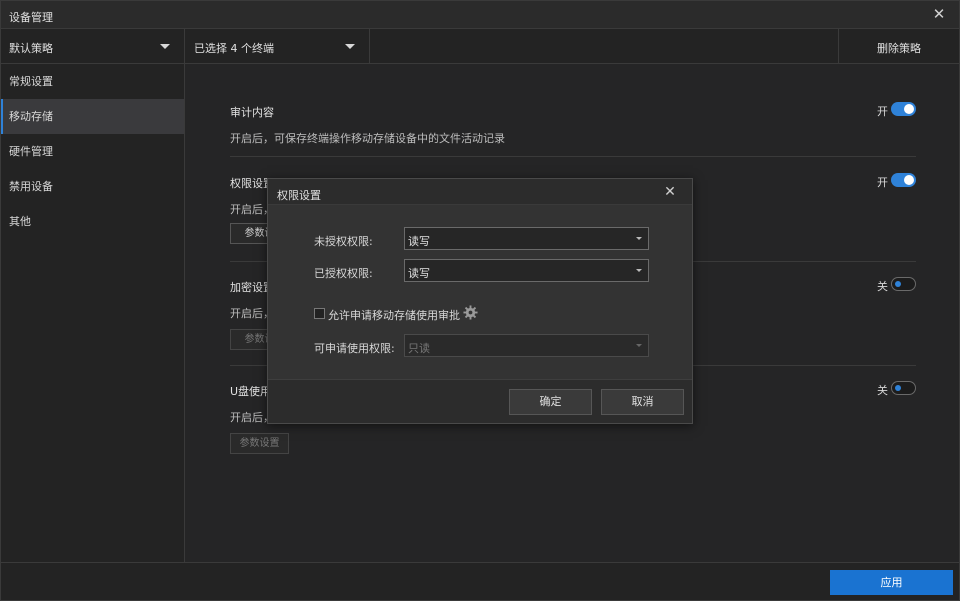 This screenshot has width=960, height=601. What do you see at coordinates (903, 388) in the screenshot?
I see `usb-toggle` at bounding box center [903, 388].